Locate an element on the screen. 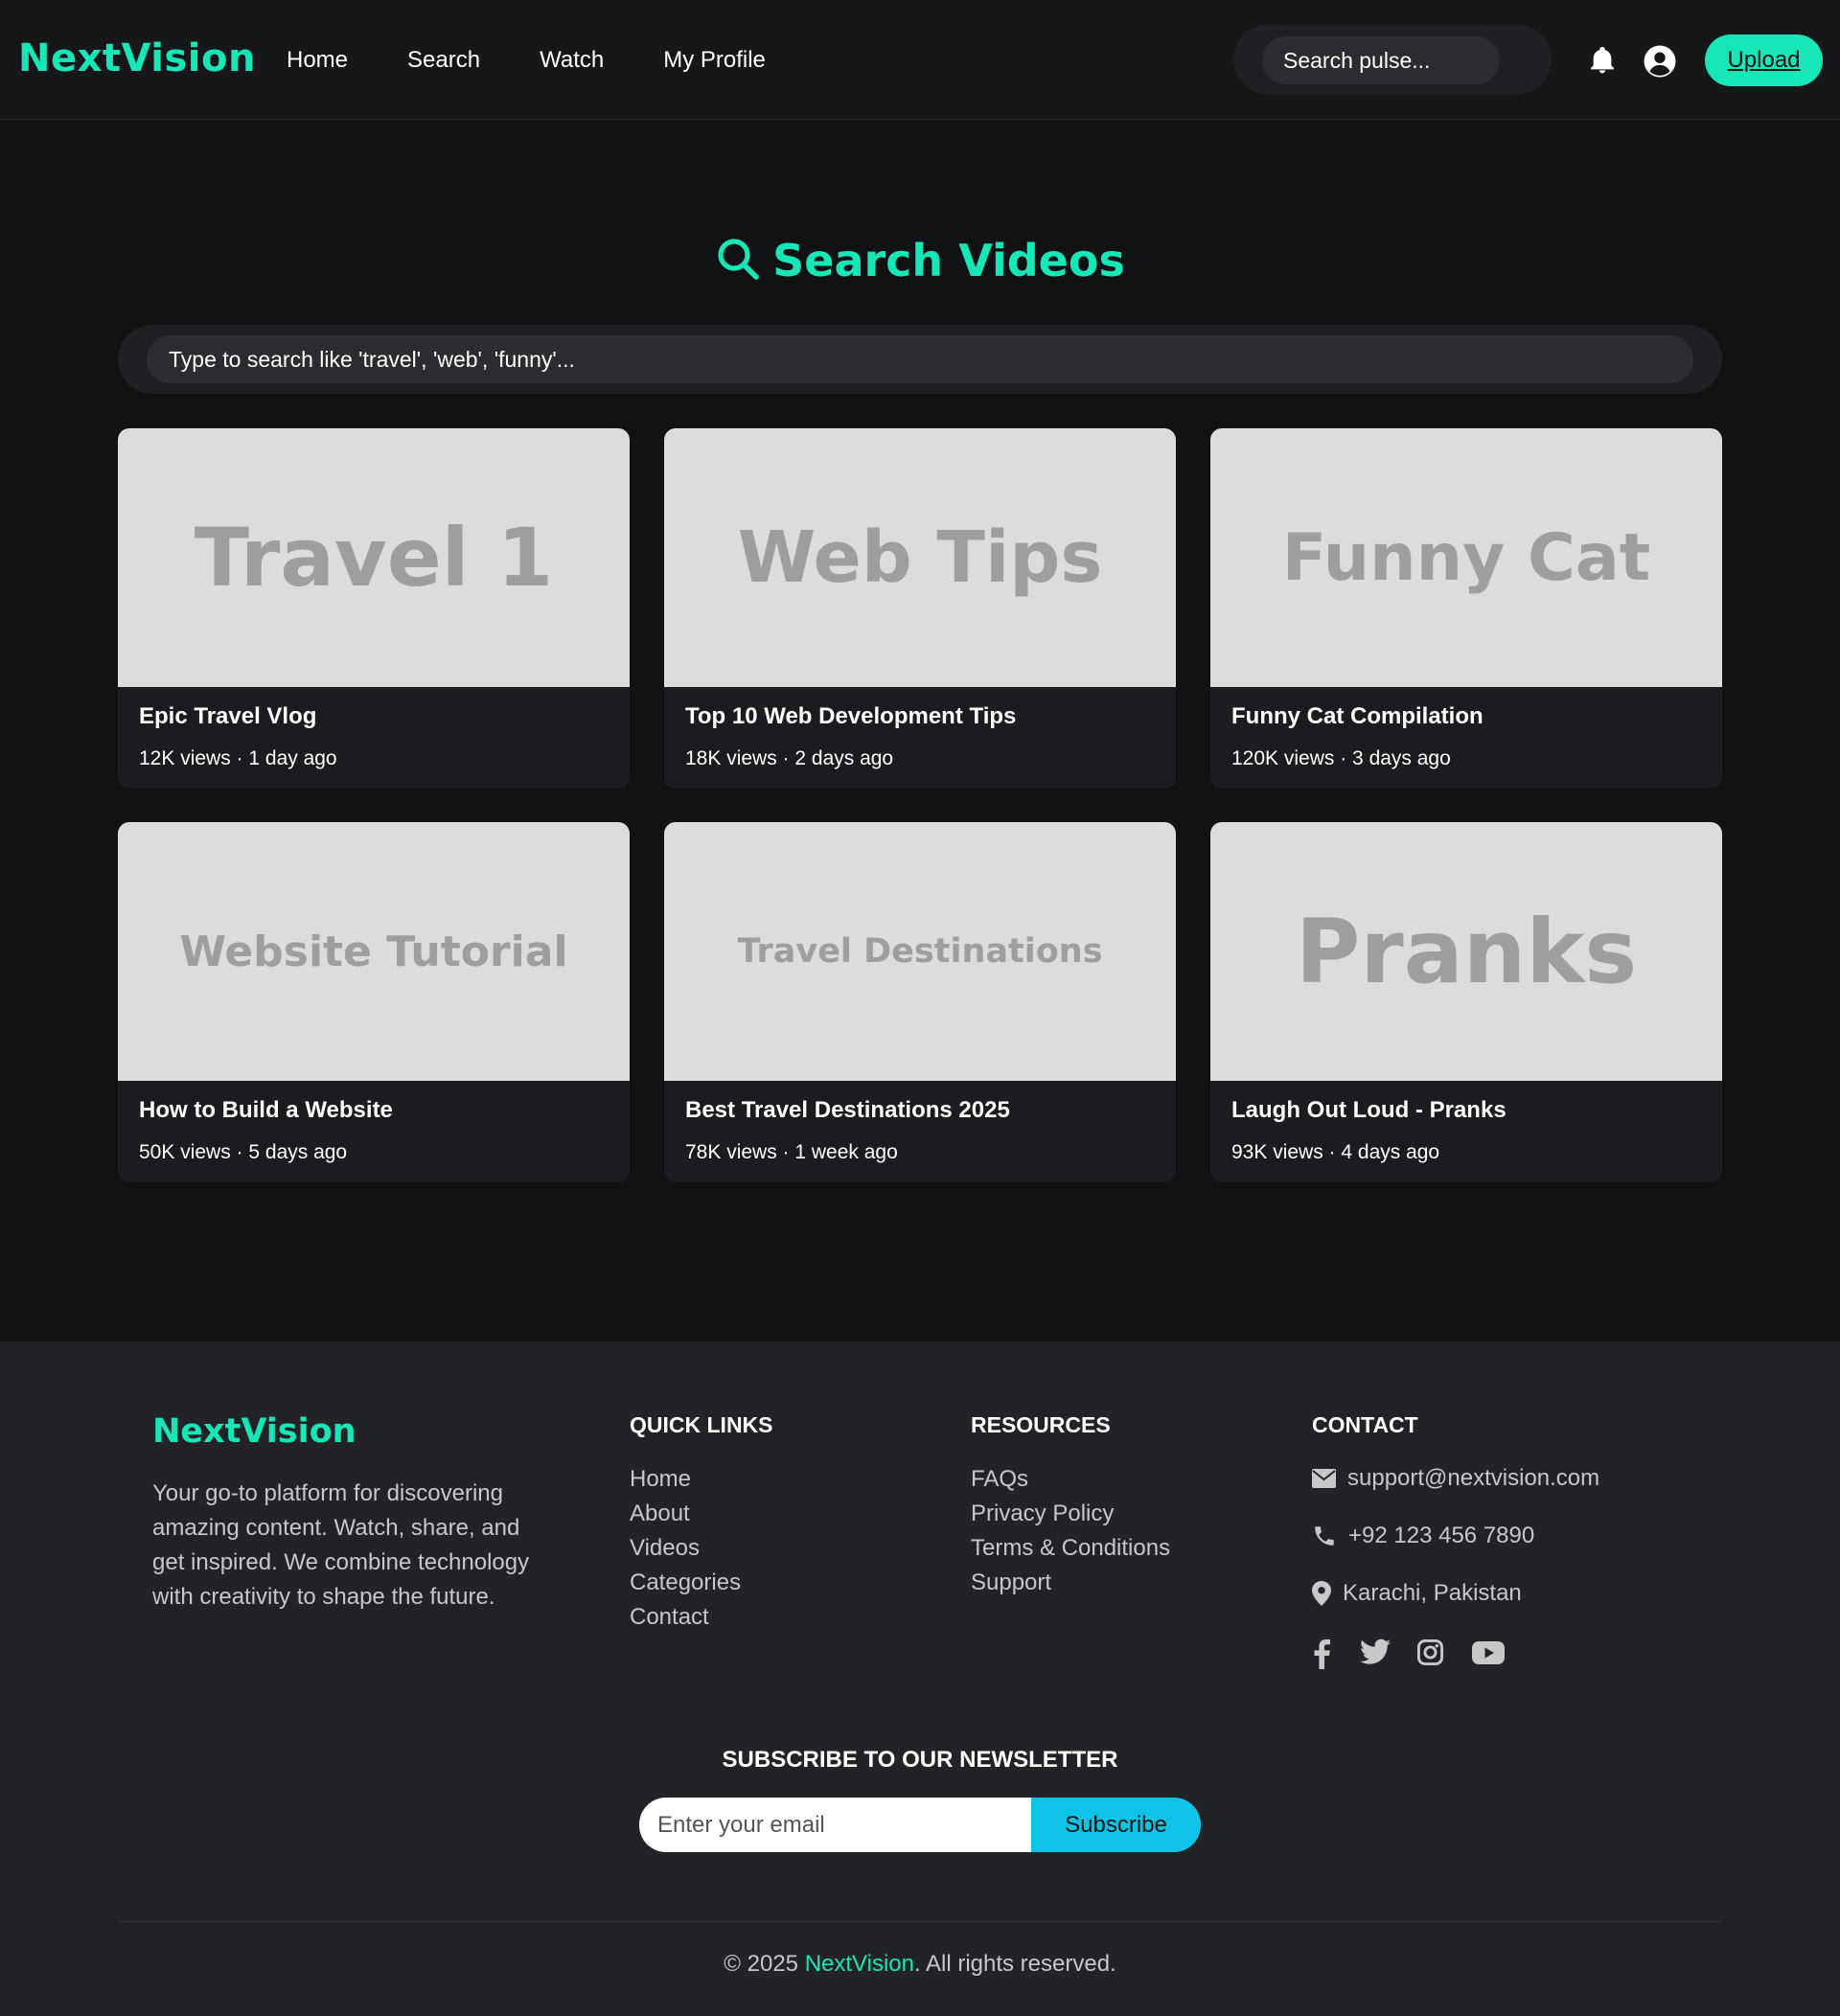 The width and height of the screenshot is (1840, 2016). video-thumbnail: Pranks is located at coordinates (1466, 951).